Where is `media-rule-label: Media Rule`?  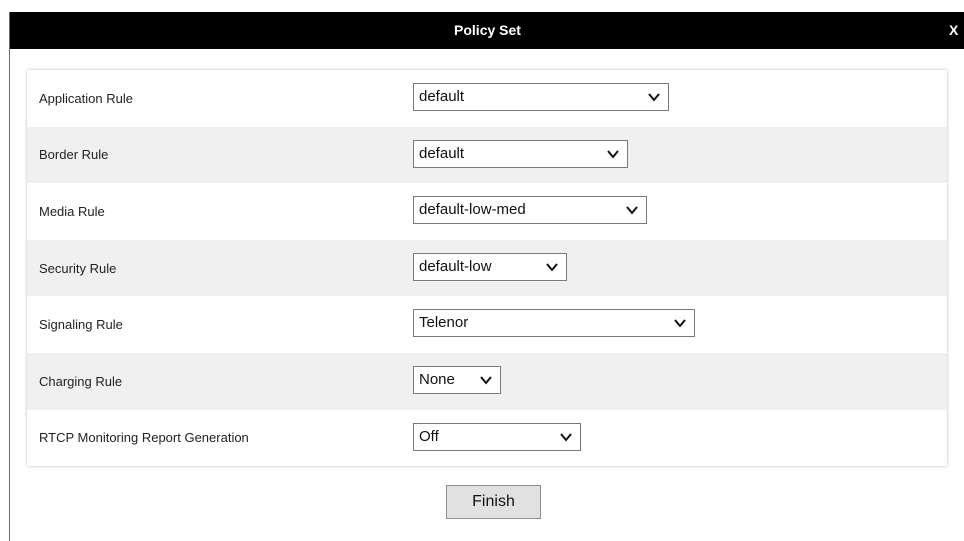 media-rule-label: Media Rule is located at coordinates (72, 211).